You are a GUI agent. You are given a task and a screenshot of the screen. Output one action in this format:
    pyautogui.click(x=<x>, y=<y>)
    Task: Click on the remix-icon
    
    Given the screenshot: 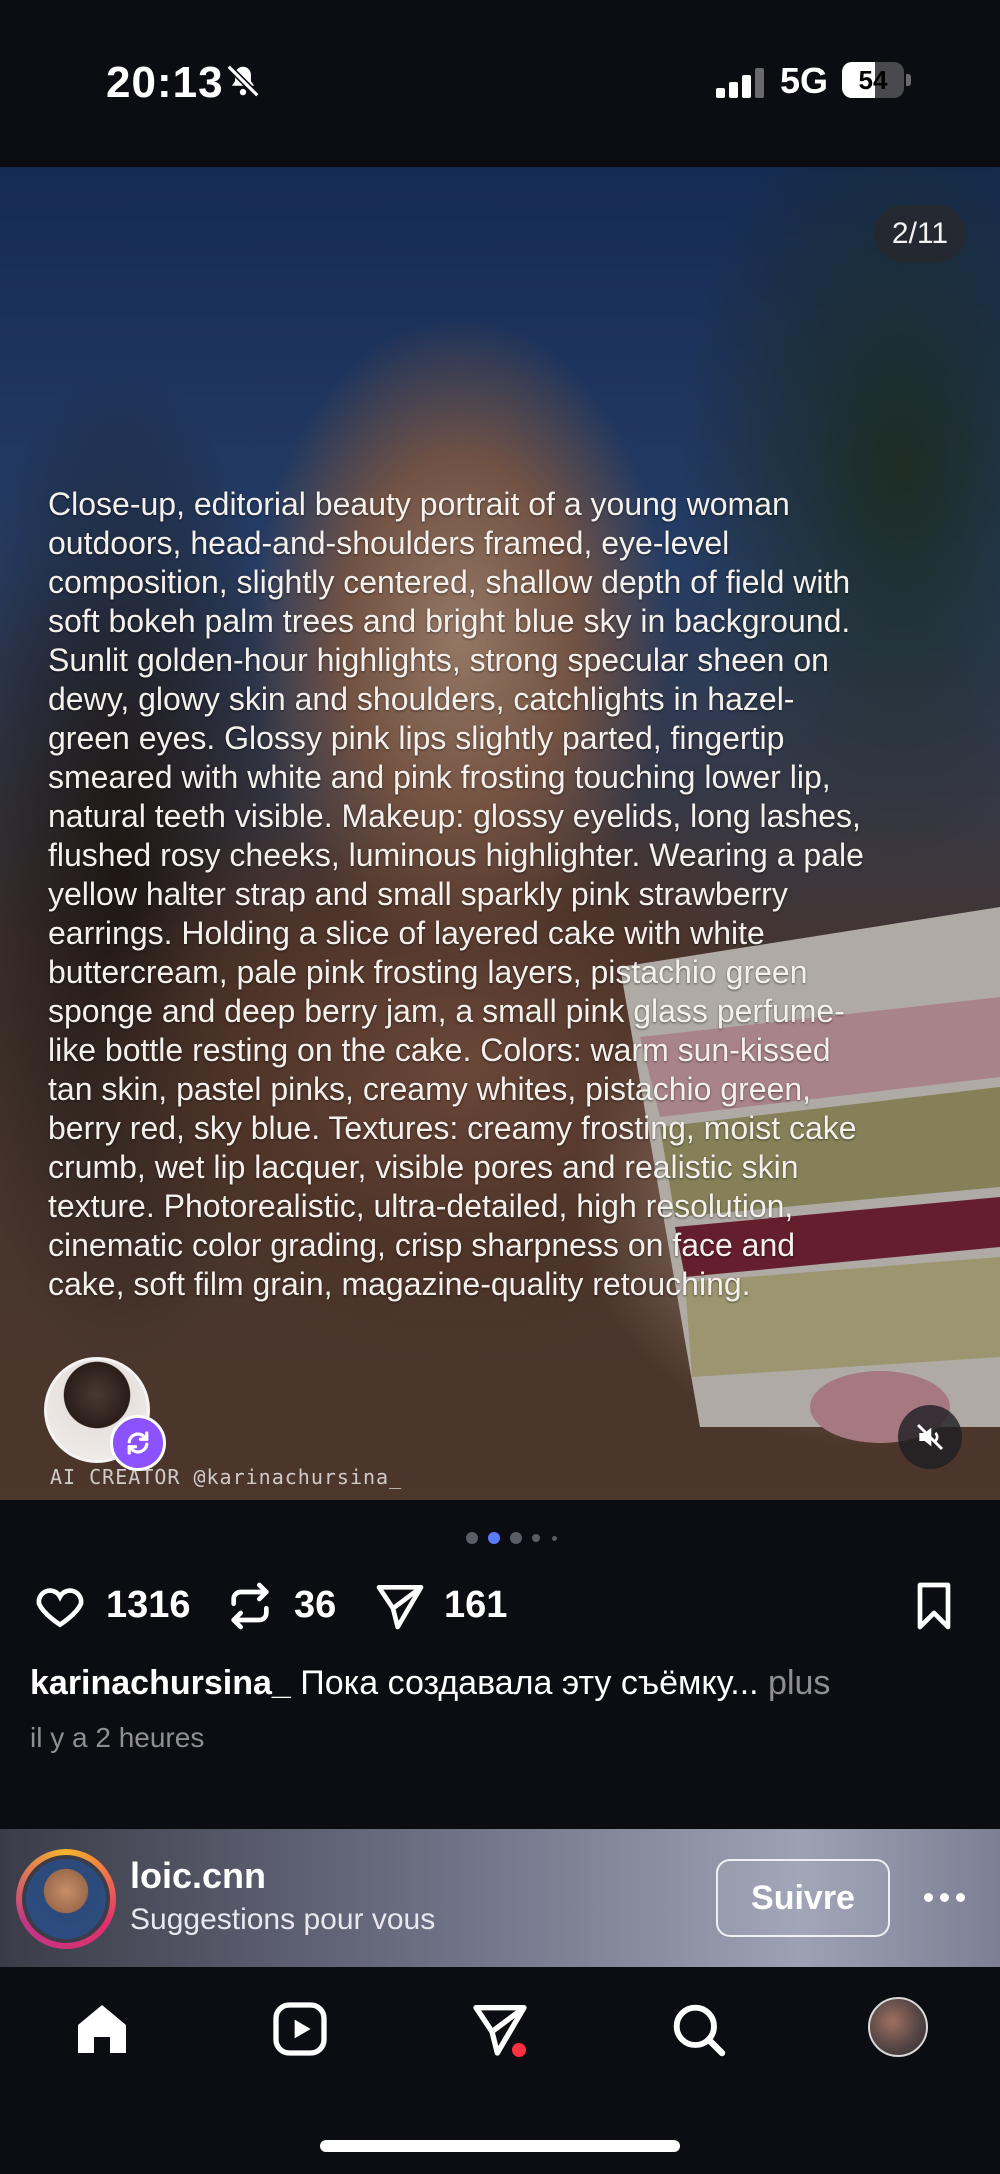 What is the action you would take?
    pyautogui.click(x=138, y=1443)
    